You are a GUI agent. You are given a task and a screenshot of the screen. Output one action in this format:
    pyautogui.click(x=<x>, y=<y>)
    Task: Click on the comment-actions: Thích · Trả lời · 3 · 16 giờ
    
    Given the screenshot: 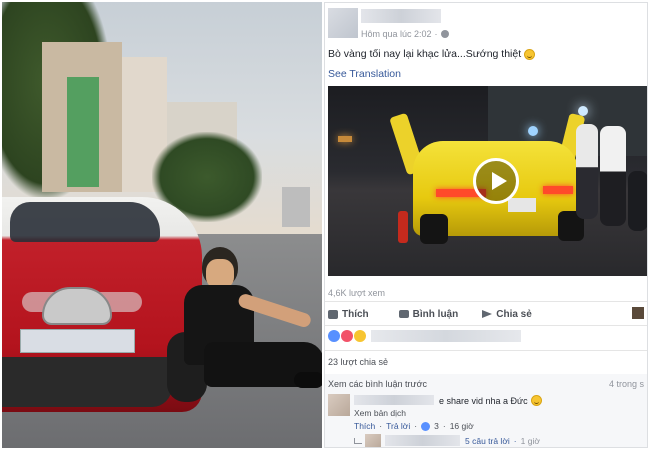 What is the action you would take?
    pyautogui.click(x=414, y=426)
    